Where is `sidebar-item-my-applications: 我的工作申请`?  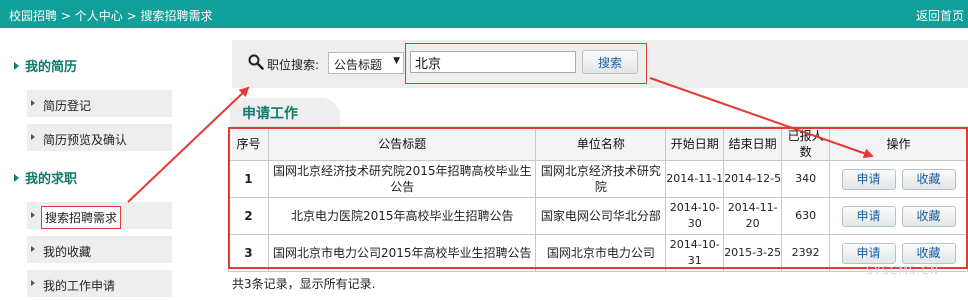
sidebar-item-my-applications: 我的工作申请 is located at coordinates (99, 284).